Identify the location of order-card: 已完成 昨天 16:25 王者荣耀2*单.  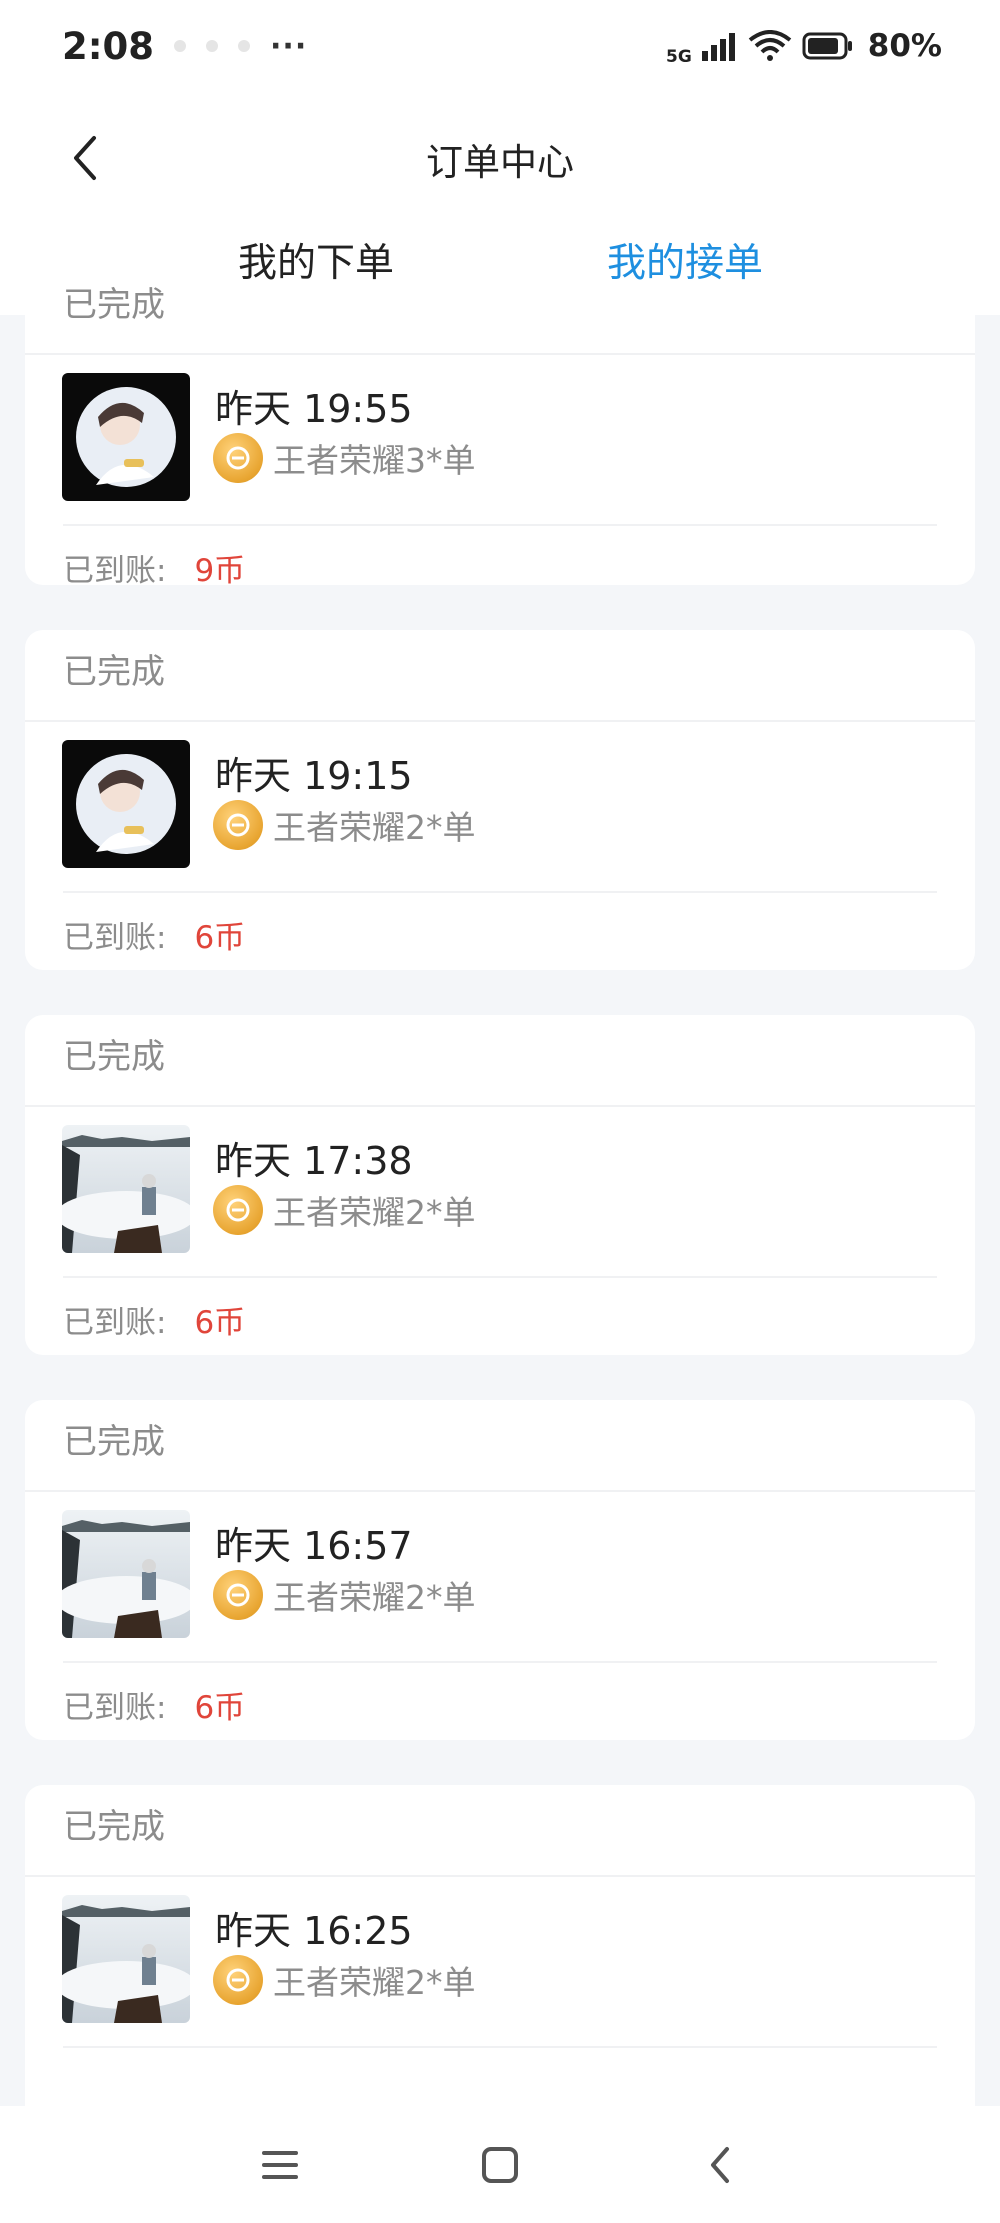
(500, 1955).